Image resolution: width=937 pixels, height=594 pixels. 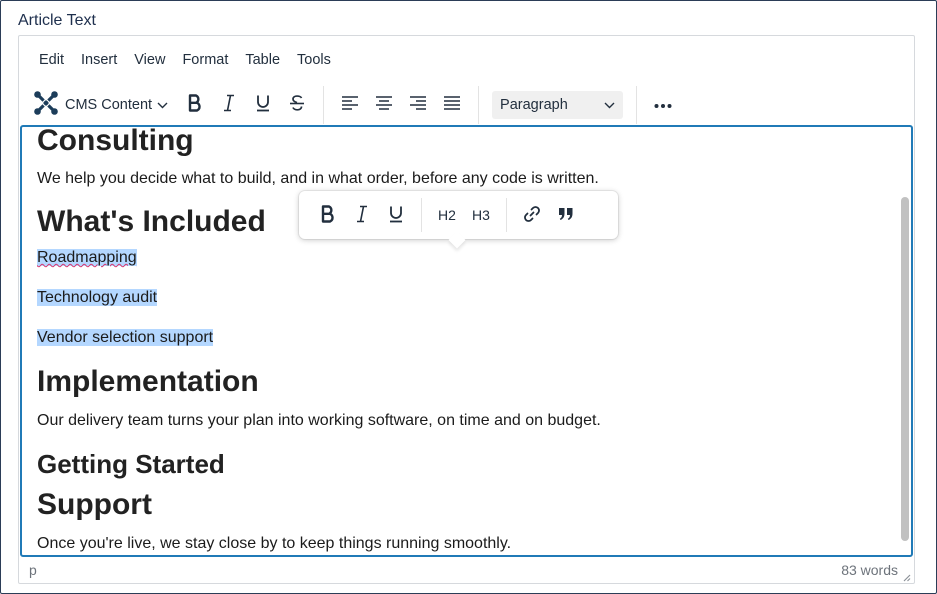 I want to click on italic-button, so click(x=229, y=105).